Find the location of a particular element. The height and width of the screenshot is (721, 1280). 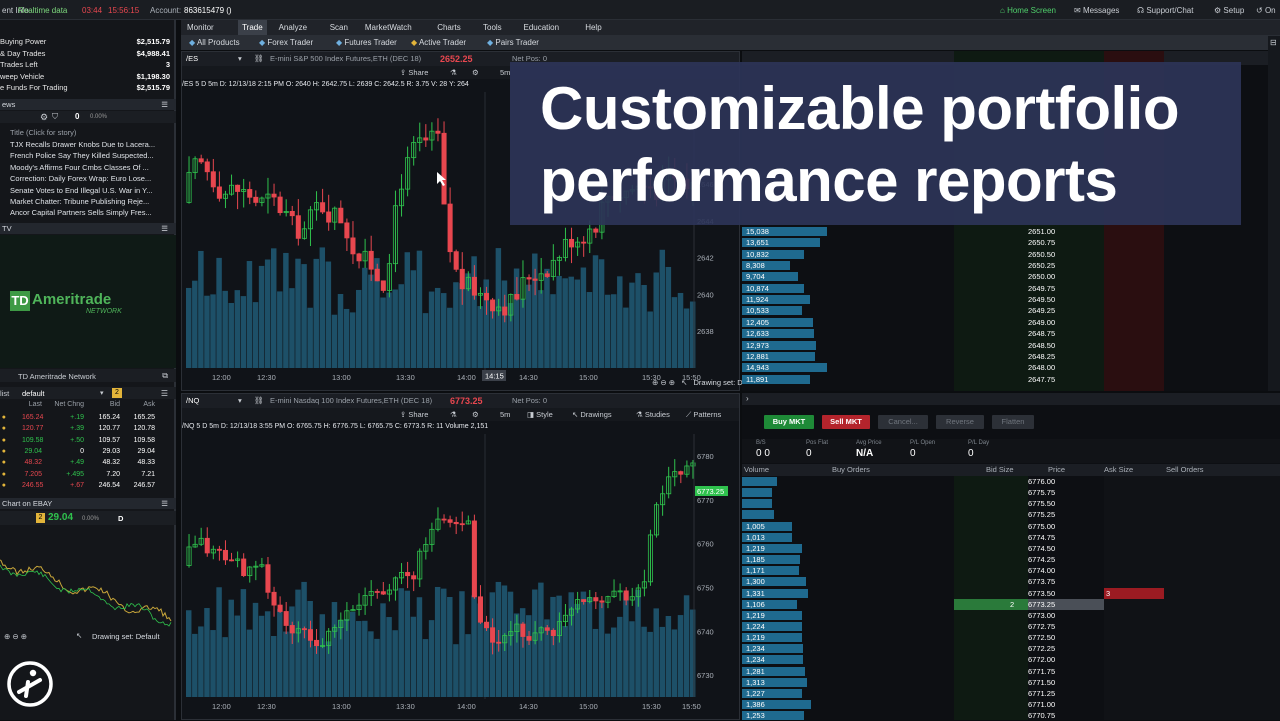

ladder-row: 1,013 6774.75 is located at coordinates (1011, 537).